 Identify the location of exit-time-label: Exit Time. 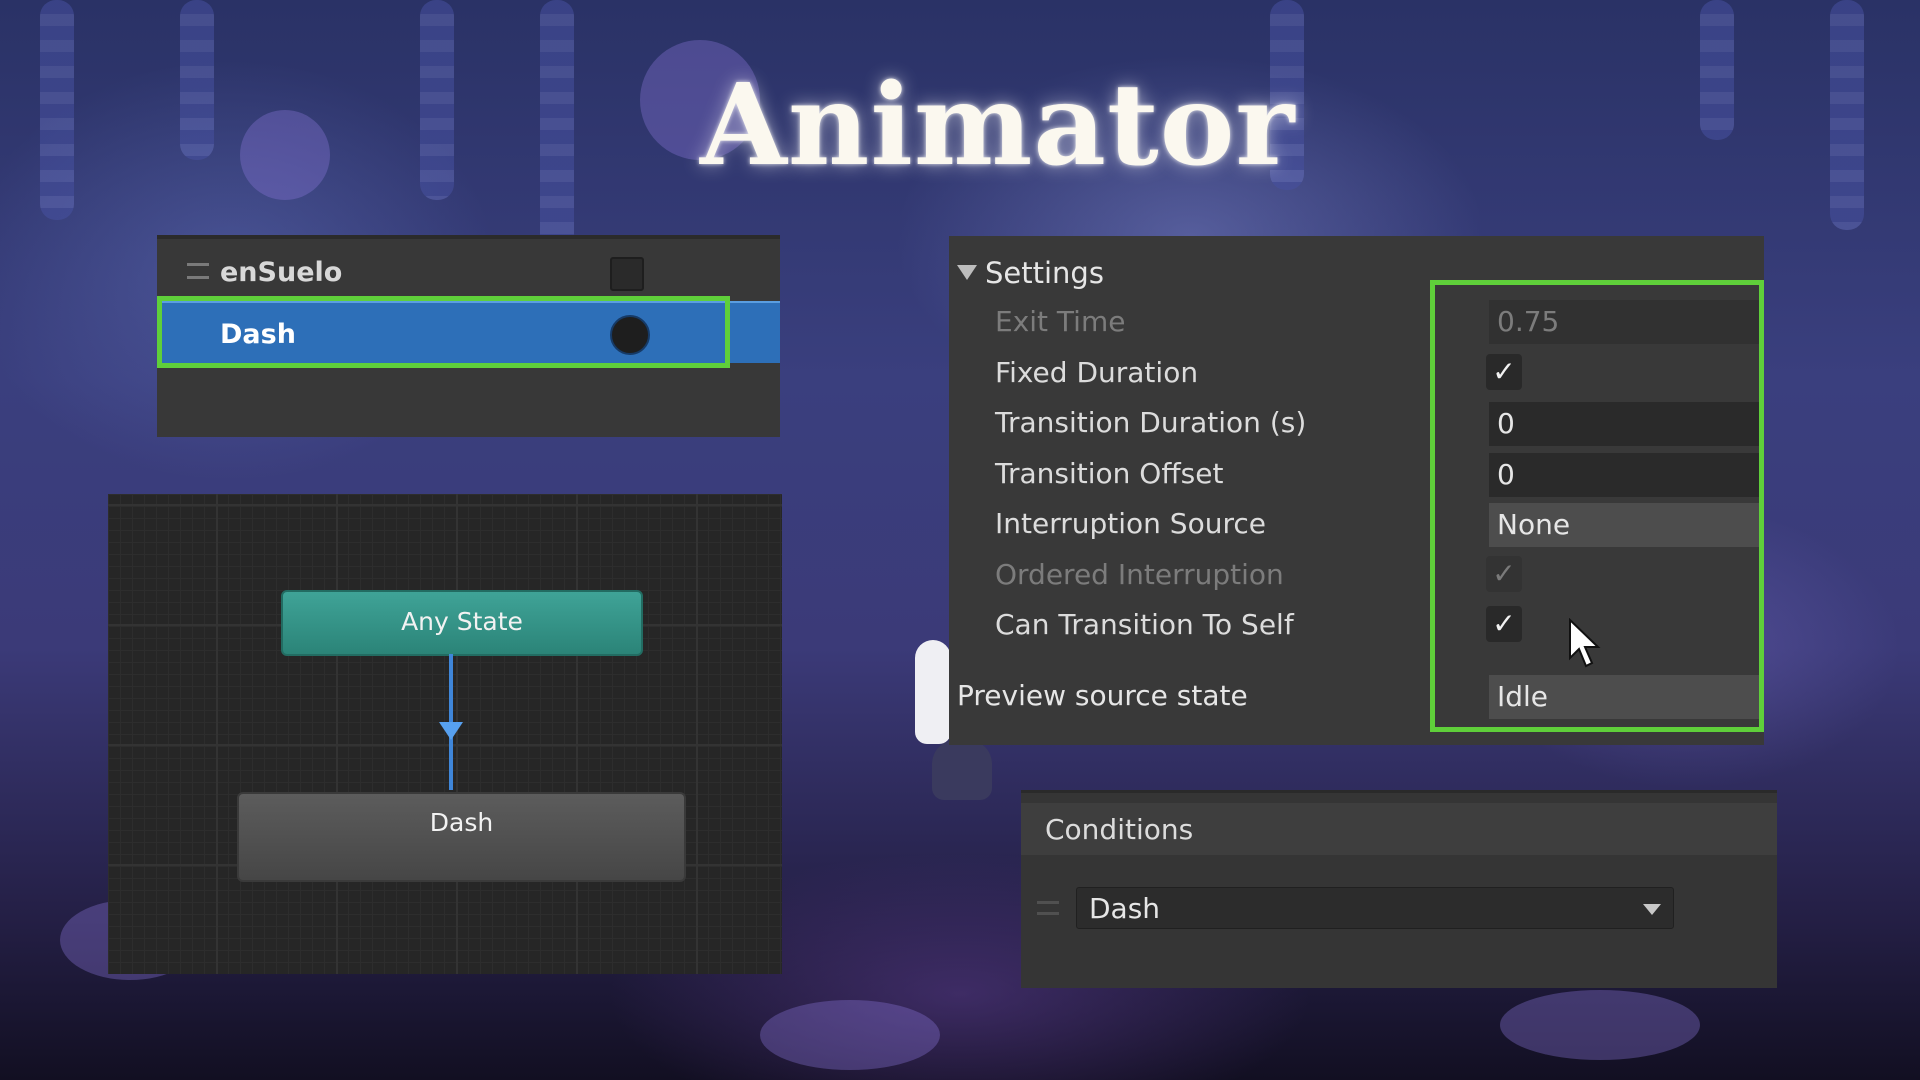
(1060, 321).